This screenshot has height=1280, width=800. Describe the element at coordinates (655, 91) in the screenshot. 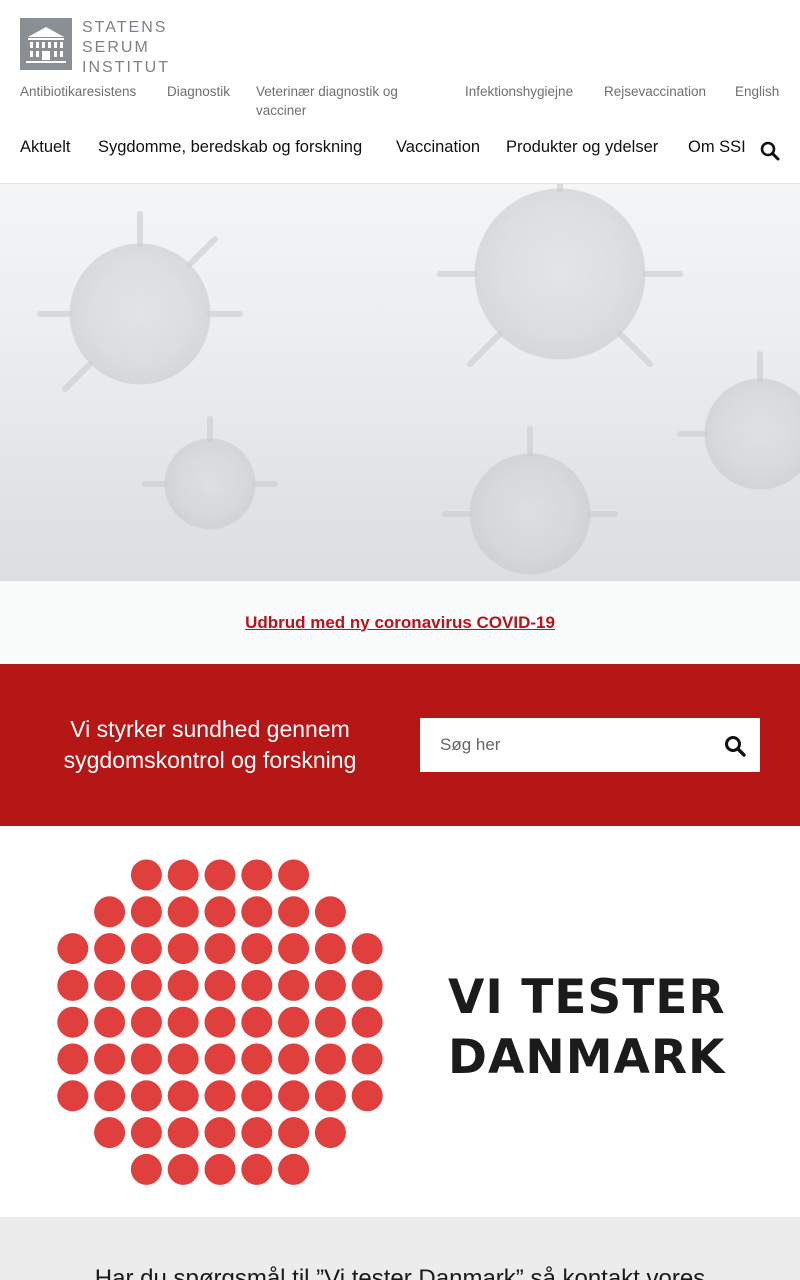

I see `utility-link-rejsevaccination: Rejsevaccination` at that location.